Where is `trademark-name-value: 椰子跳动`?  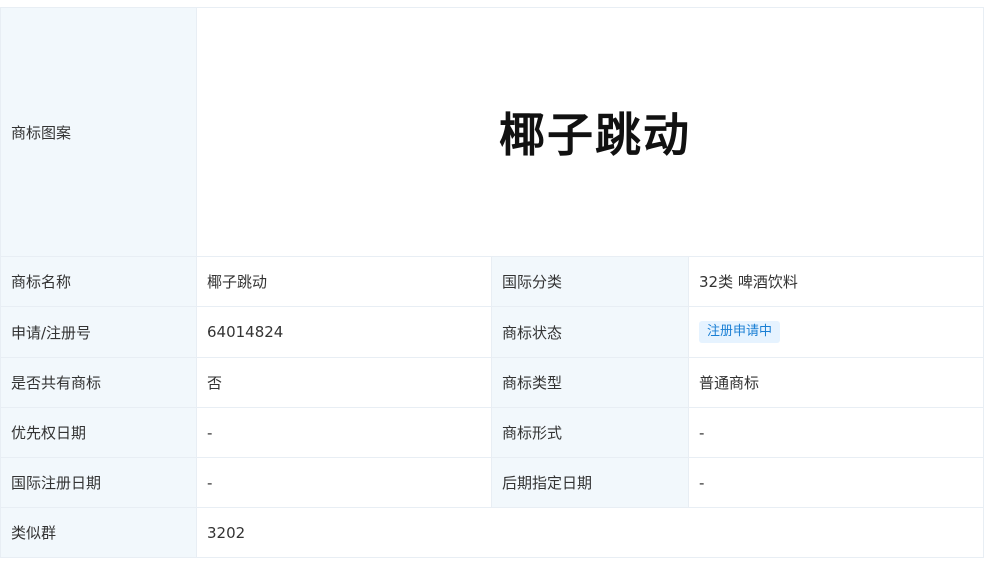
trademark-name-value: 椰子跳动 is located at coordinates (344, 281).